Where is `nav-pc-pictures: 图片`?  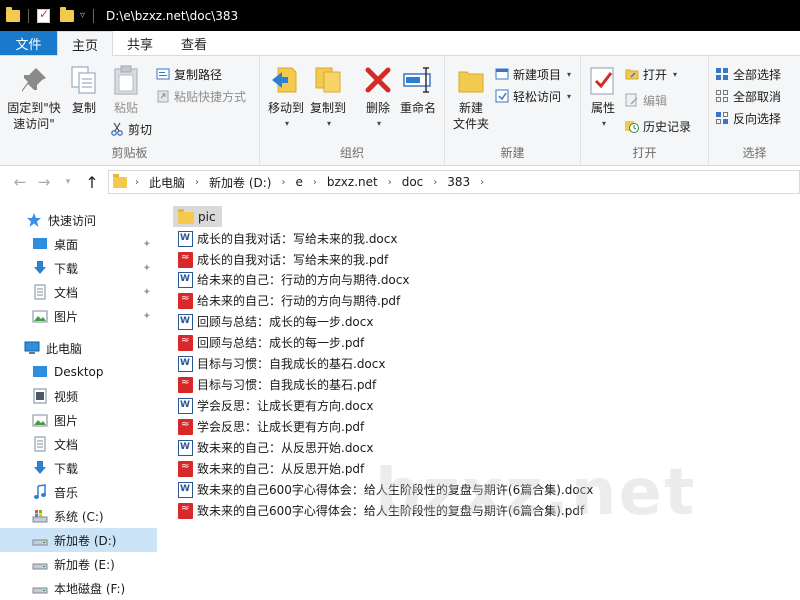
nav-pc-pictures: 图片 is located at coordinates (78, 420).